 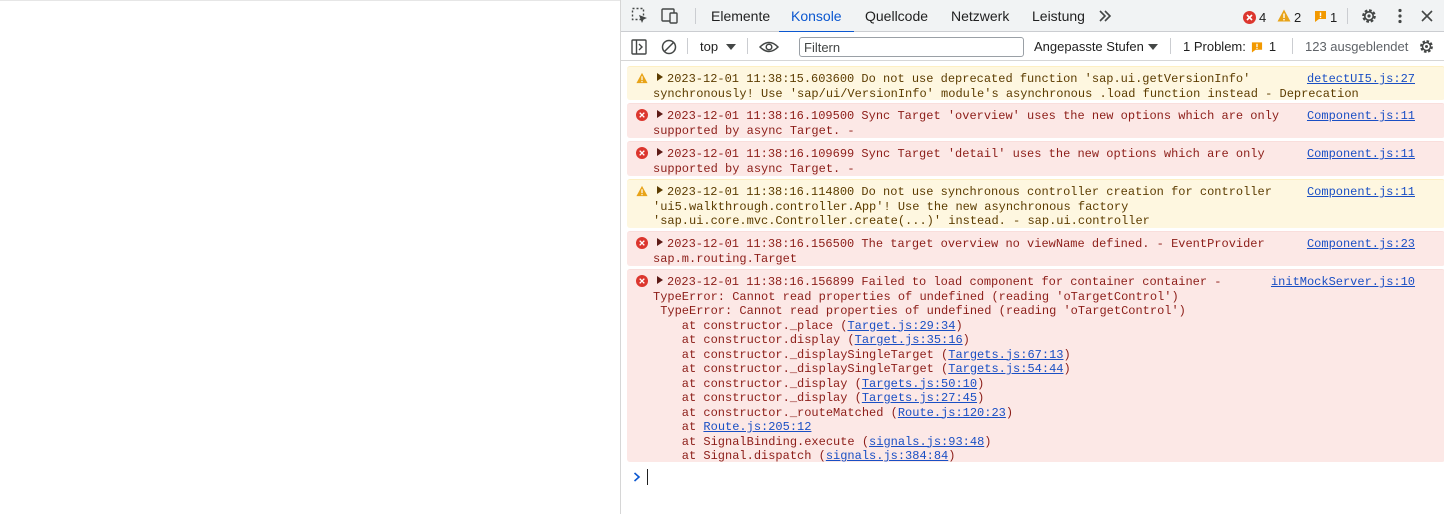 What do you see at coordinates (639, 46) in the screenshot?
I see `sidebar-toggle-icon` at bounding box center [639, 46].